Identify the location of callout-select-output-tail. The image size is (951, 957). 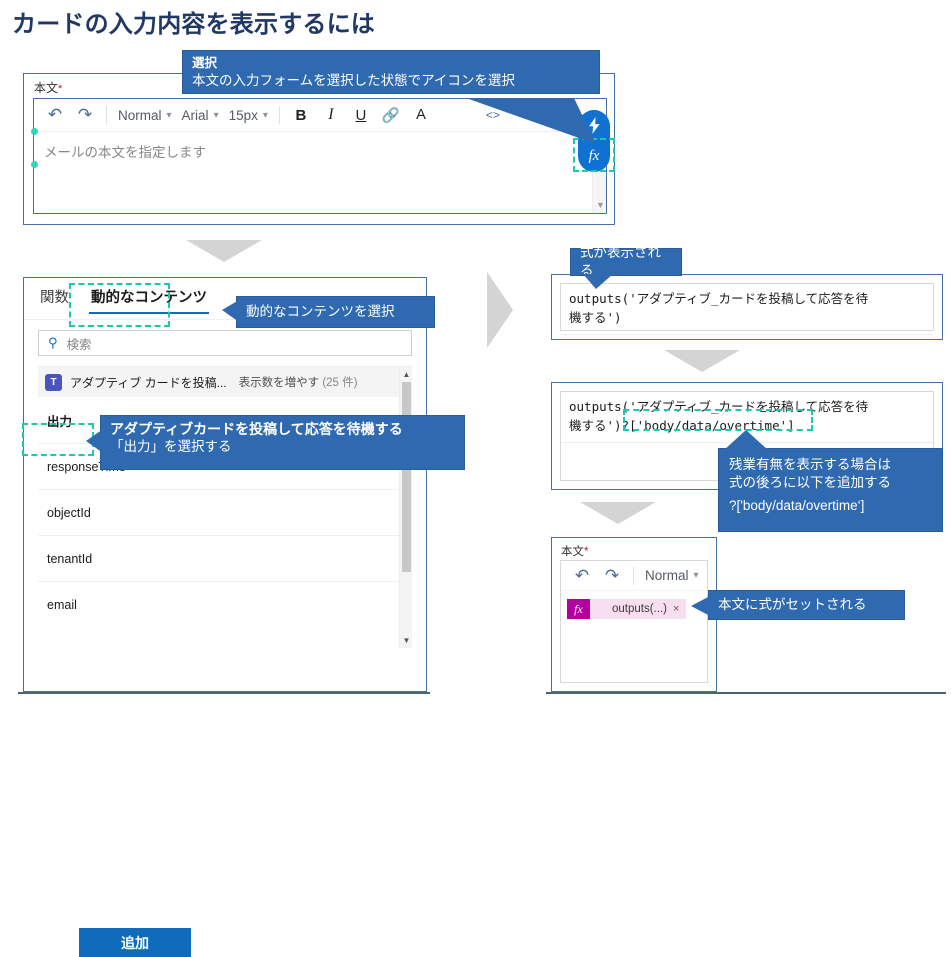
(94, 441).